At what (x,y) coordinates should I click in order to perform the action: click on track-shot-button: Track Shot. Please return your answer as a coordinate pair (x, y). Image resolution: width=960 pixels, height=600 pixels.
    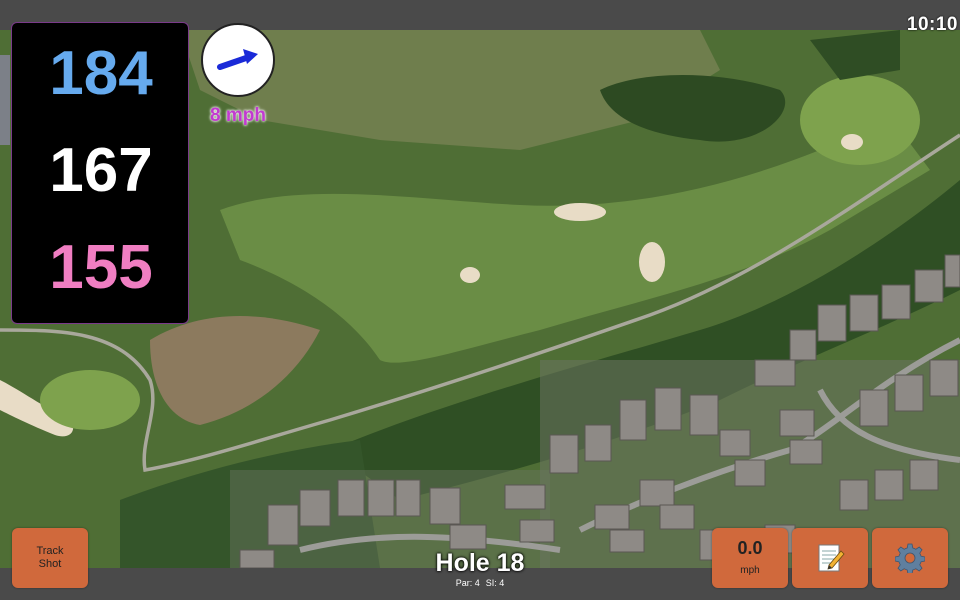
    Looking at the image, I should click on (50, 558).